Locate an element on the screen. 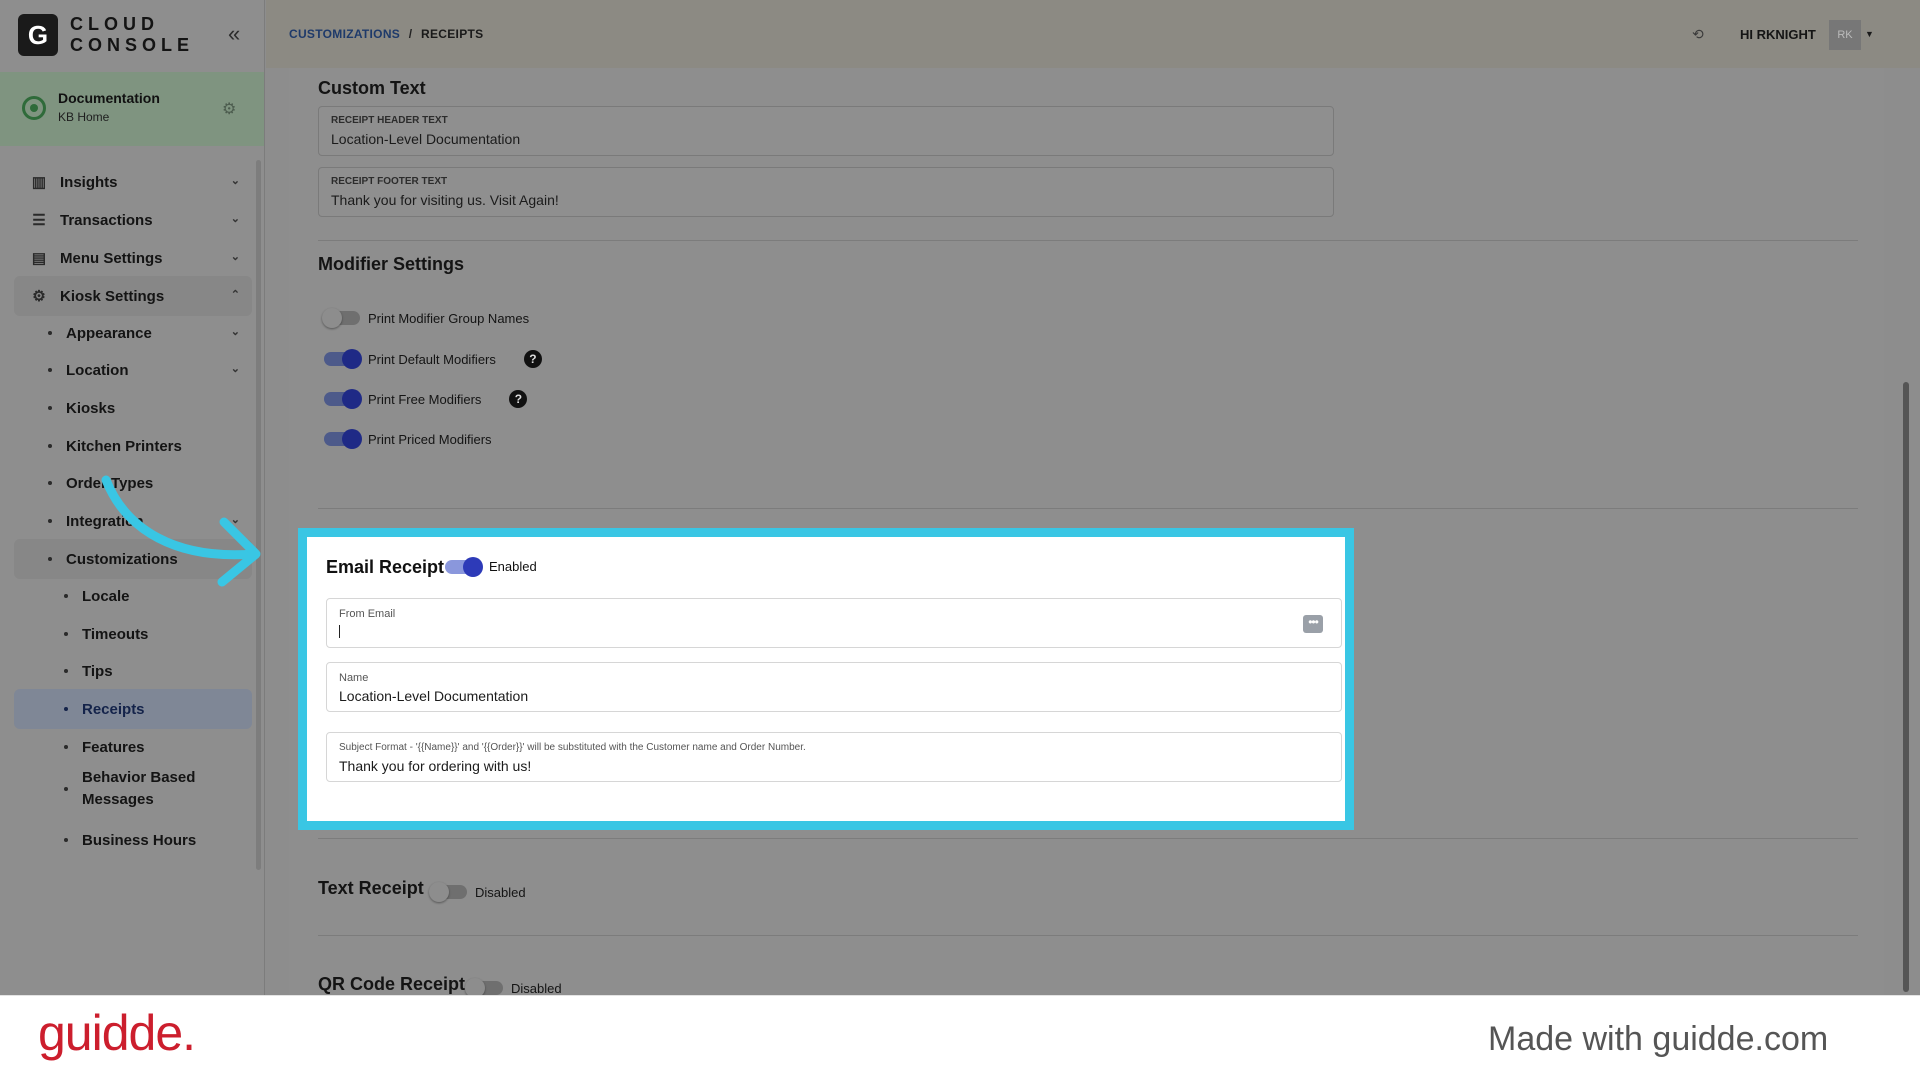 The width and height of the screenshot is (1920, 1079). app-logo: G CLOUD CONSOLE is located at coordinates (138, 35).